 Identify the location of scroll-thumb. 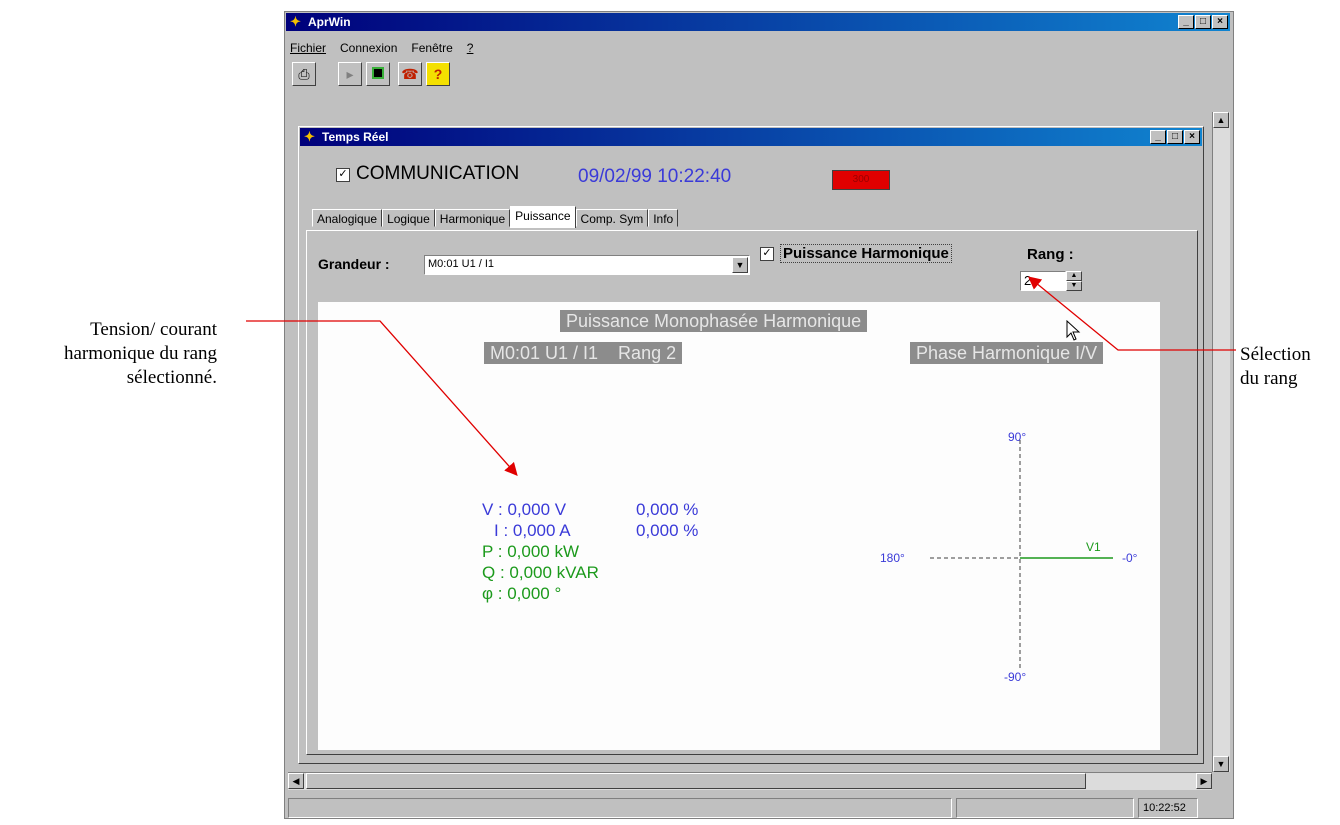
(696, 781).